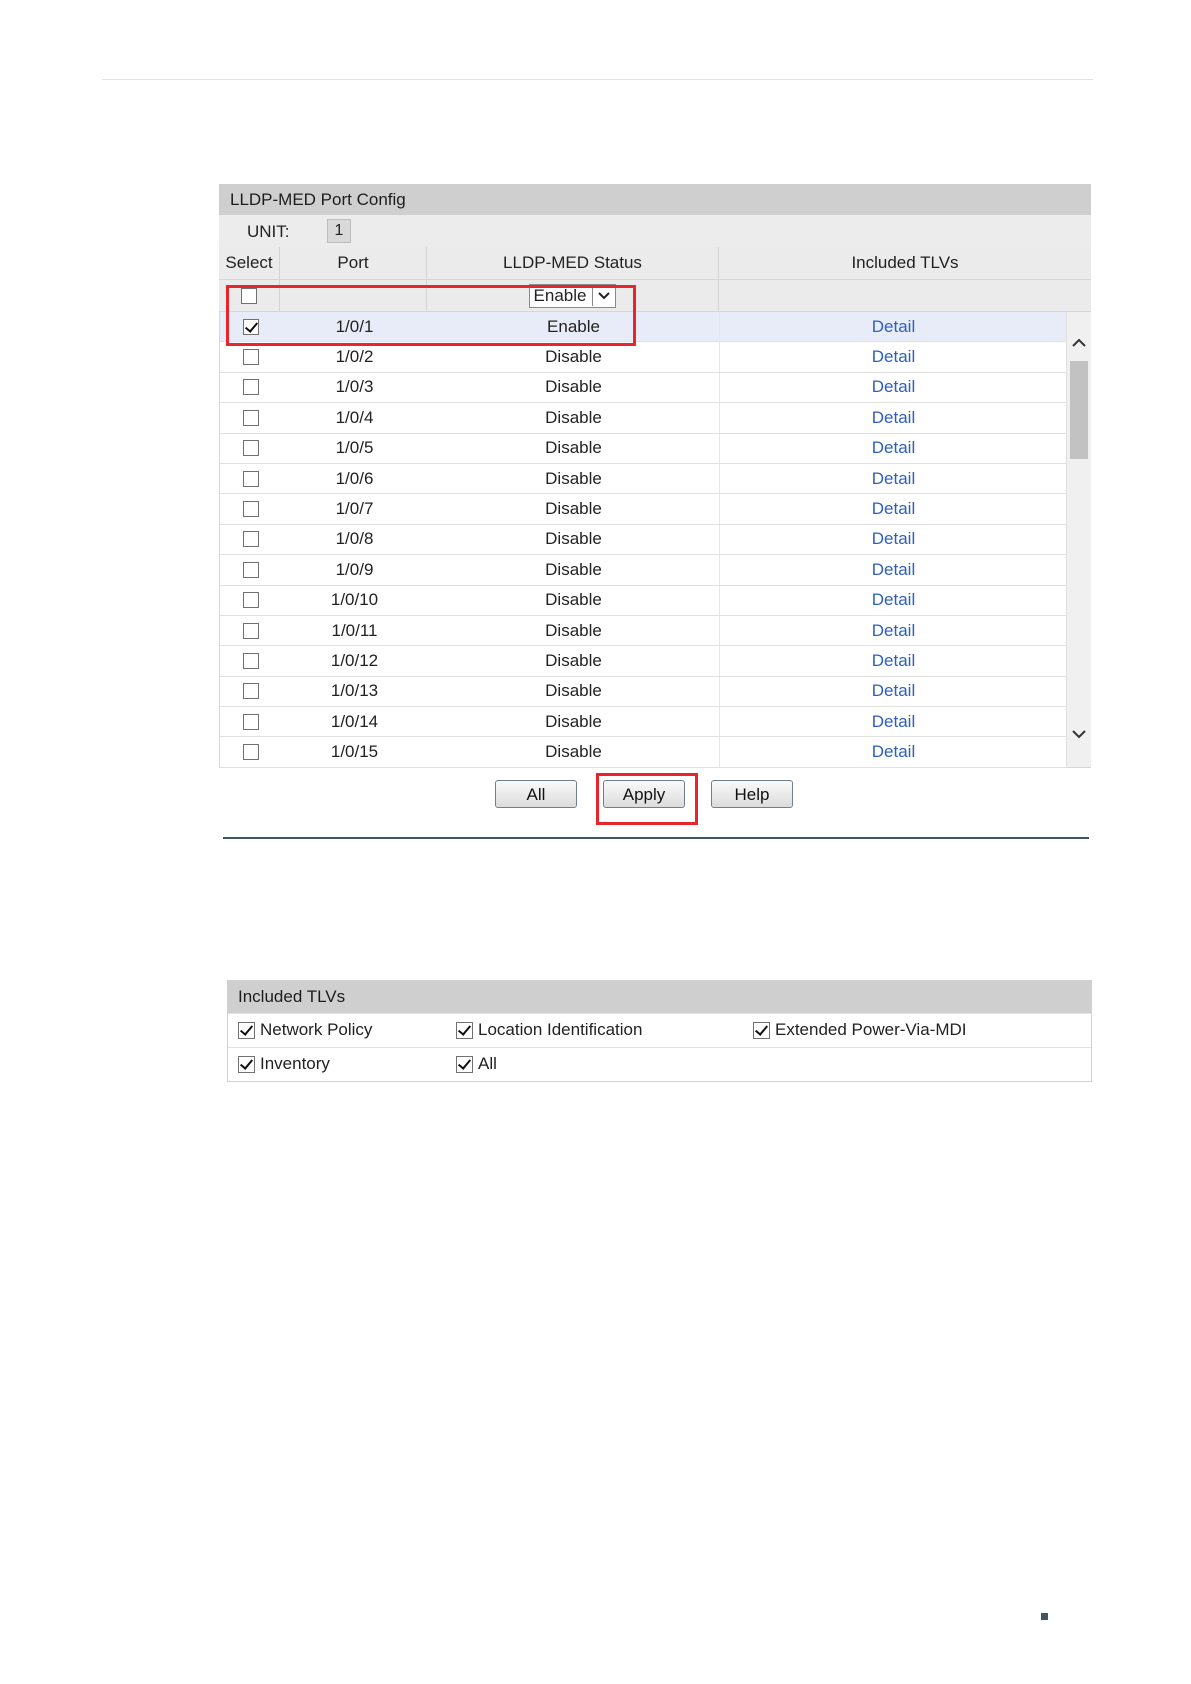 The width and height of the screenshot is (1191, 1684). I want to click on inventory-option: Inventory, so click(284, 1064).